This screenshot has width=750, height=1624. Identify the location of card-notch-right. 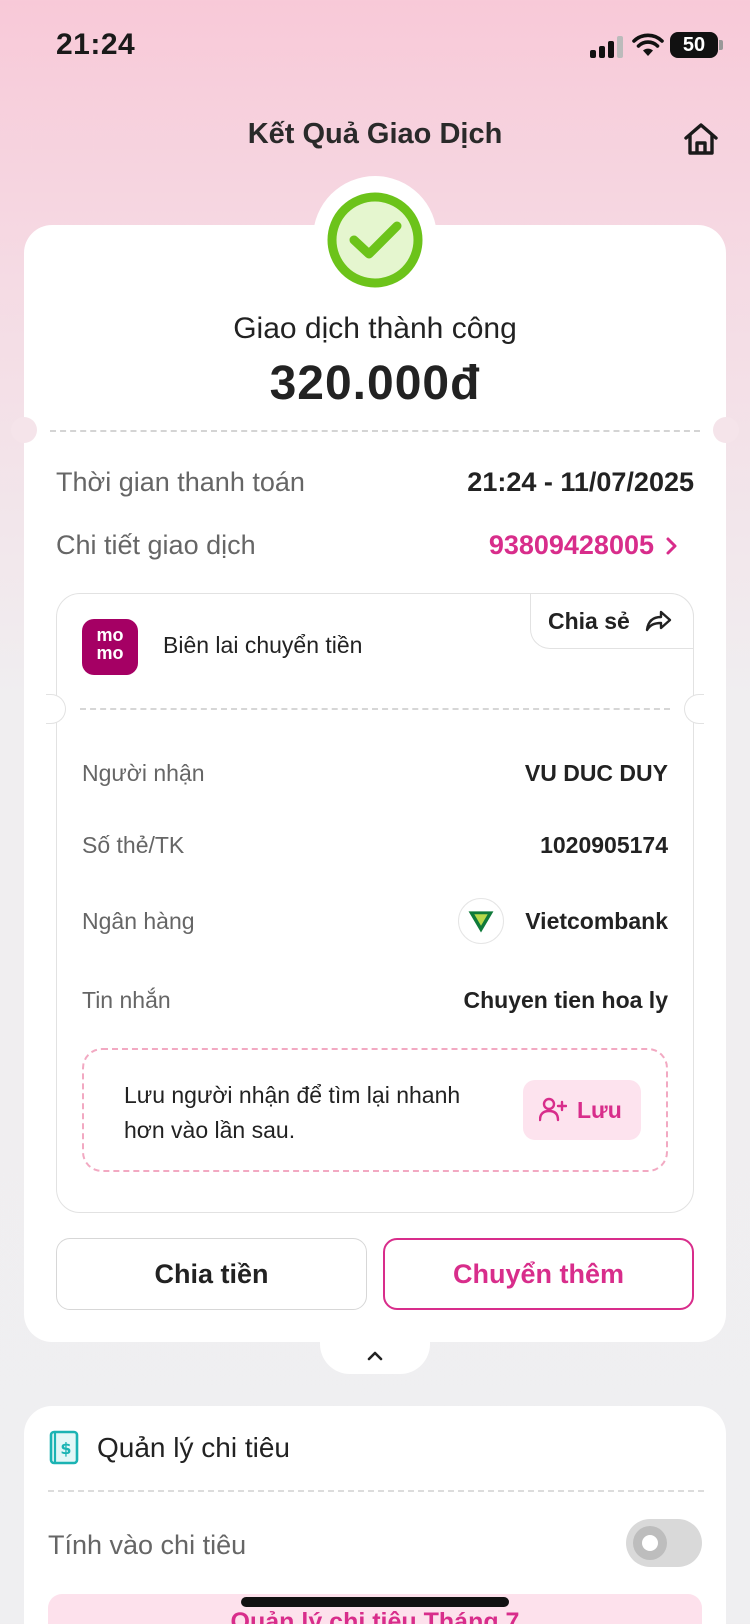
(726, 430).